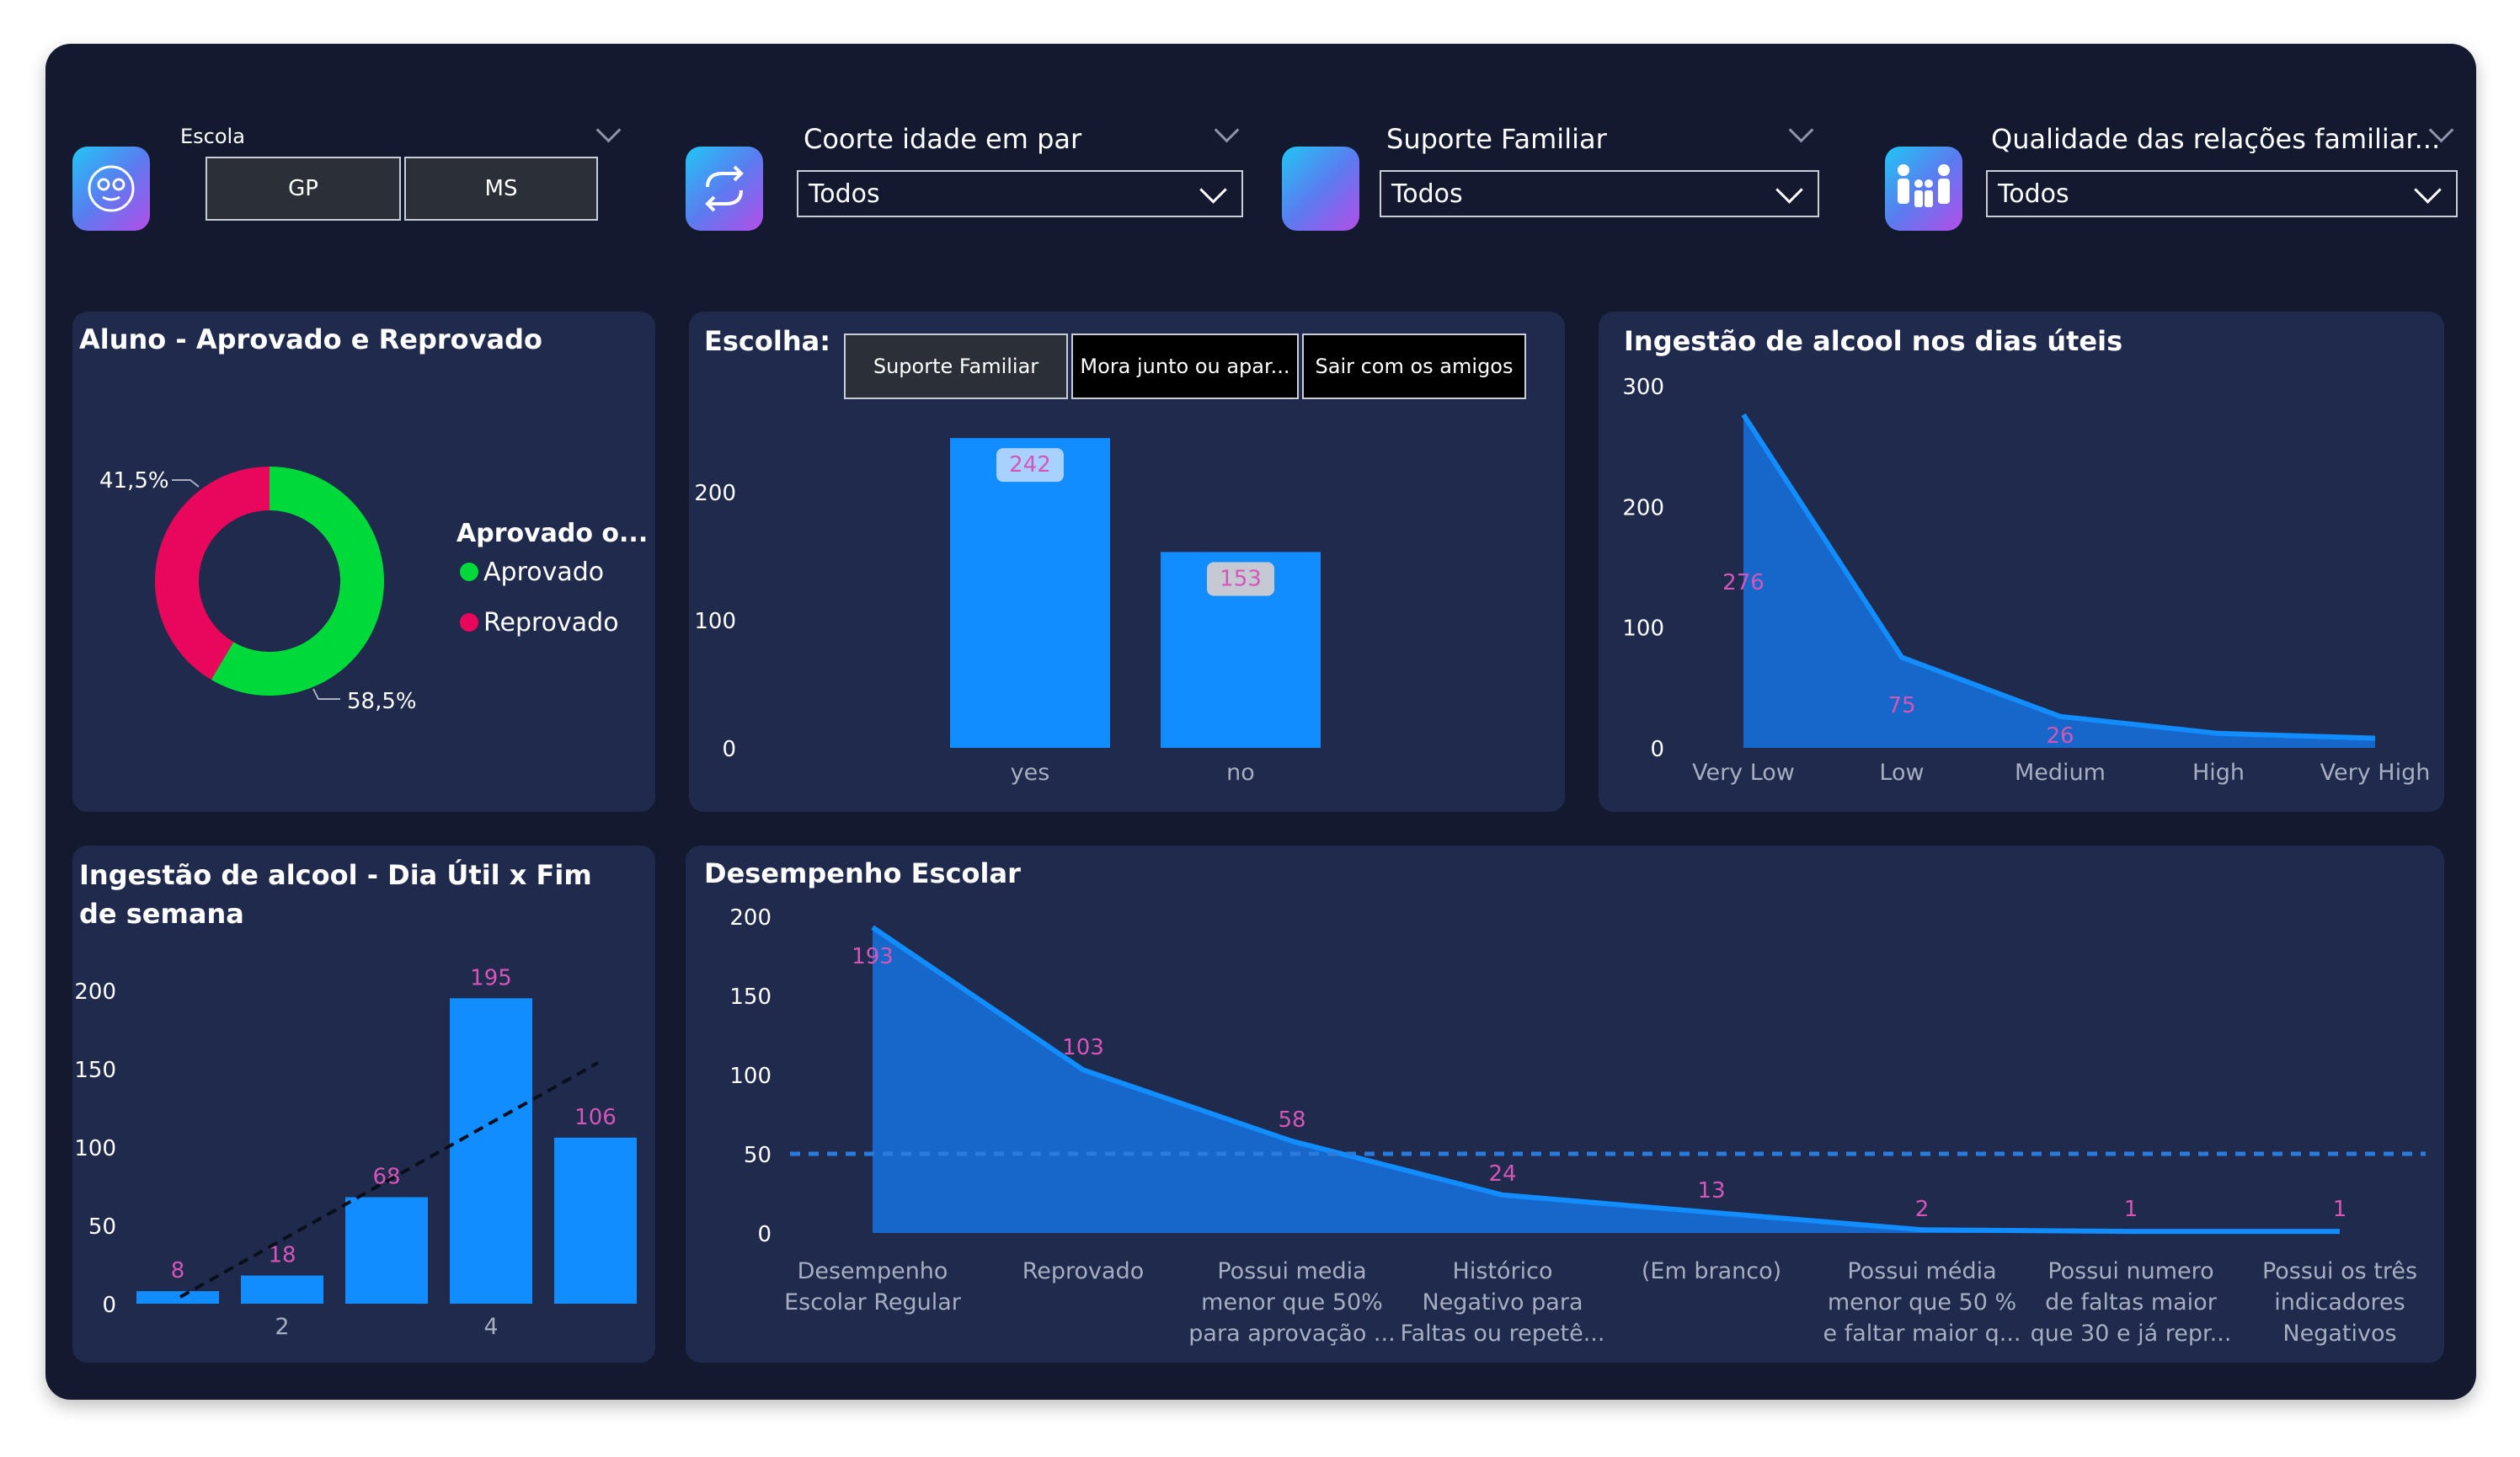 The width and height of the screenshot is (2520, 1457). Describe the element at coordinates (1607, 1080) in the screenshot. I see `area-fill` at that location.